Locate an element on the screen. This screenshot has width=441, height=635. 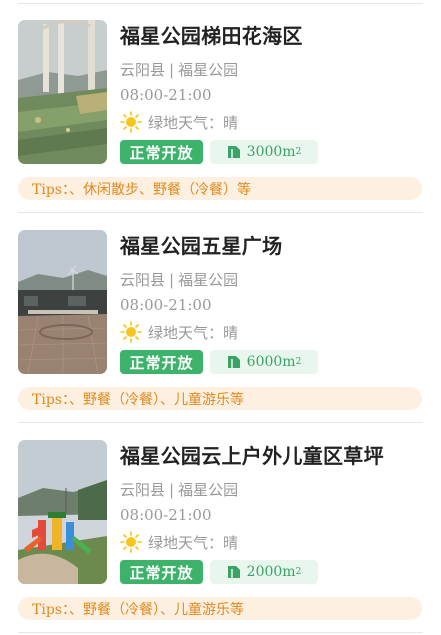
area-value: 3000m is located at coordinates (271, 152).